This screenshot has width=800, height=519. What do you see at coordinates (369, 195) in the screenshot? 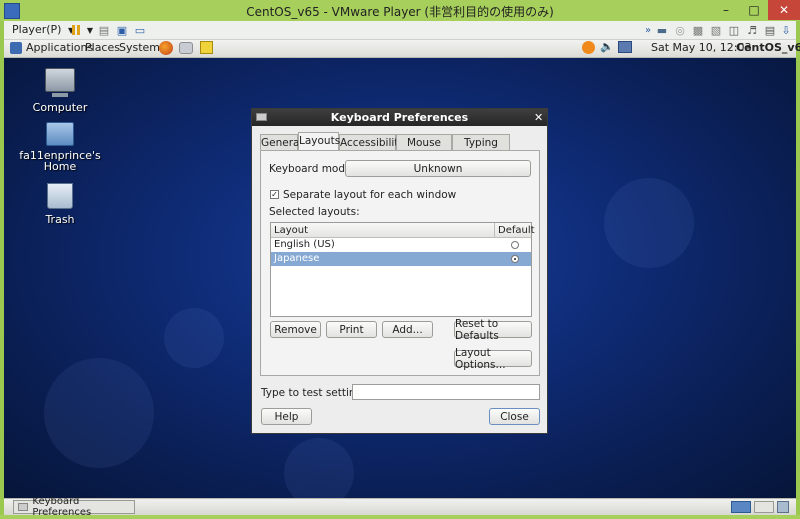
I see `separate-layout-label: Separate layout for each window` at bounding box center [369, 195].